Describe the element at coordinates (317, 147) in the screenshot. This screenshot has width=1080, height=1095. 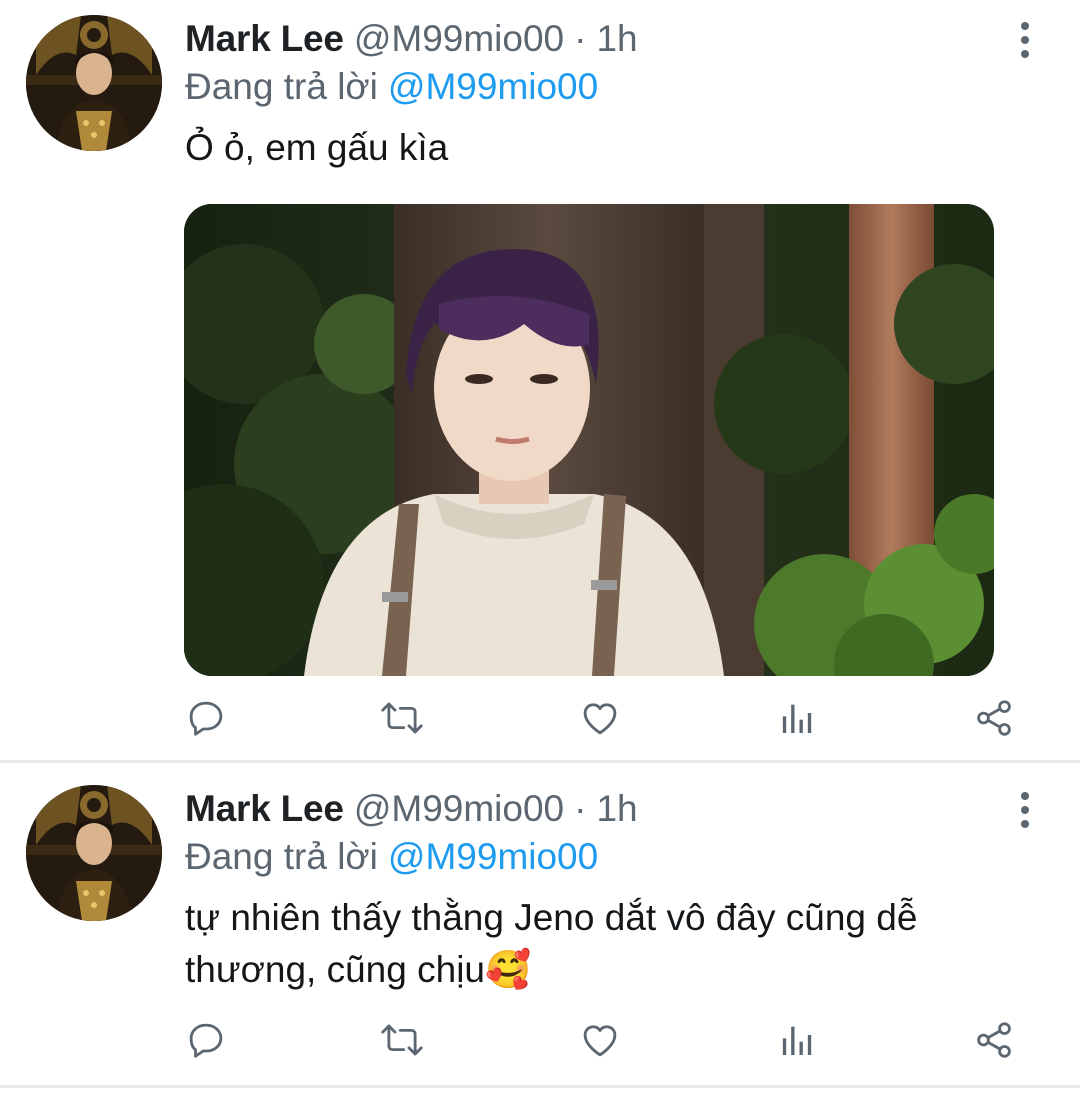
I see `tweet-text: Ỏ ỏ, em gấu kìa` at that location.